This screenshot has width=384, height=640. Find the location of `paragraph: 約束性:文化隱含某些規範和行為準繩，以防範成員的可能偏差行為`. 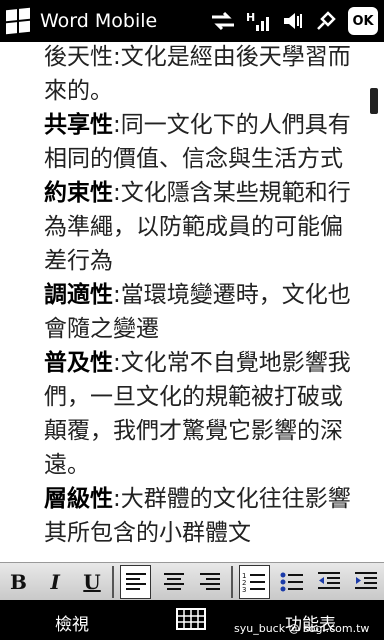

paragraph: 約束性:文化隱含某些規範和行為準繩，以防範成員的可能偏差行為 is located at coordinates (203, 227).